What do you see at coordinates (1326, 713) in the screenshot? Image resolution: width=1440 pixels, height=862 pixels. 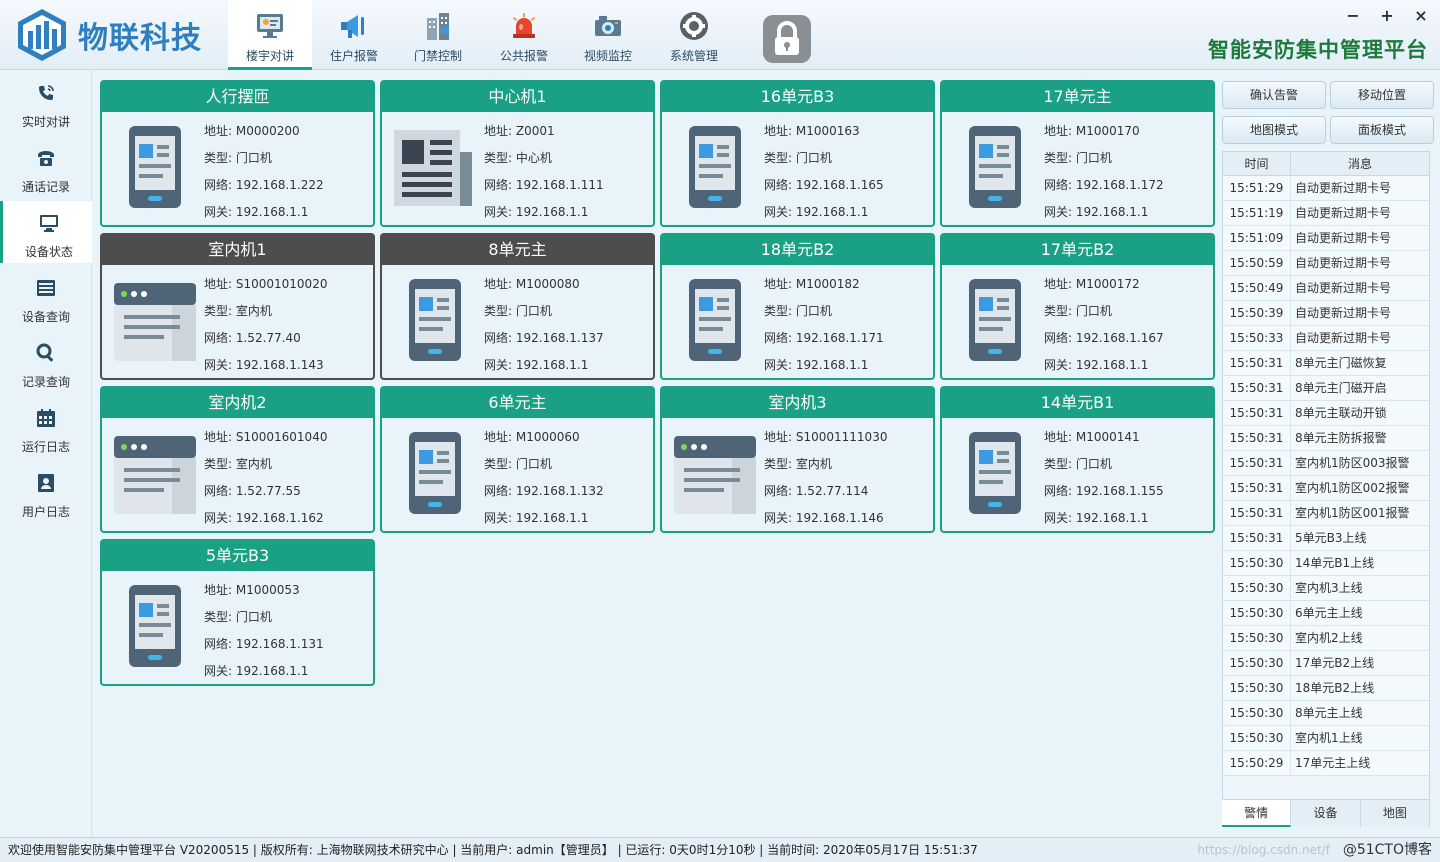 I see `table-row: 15:50:30 8单元主上线` at bounding box center [1326, 713].